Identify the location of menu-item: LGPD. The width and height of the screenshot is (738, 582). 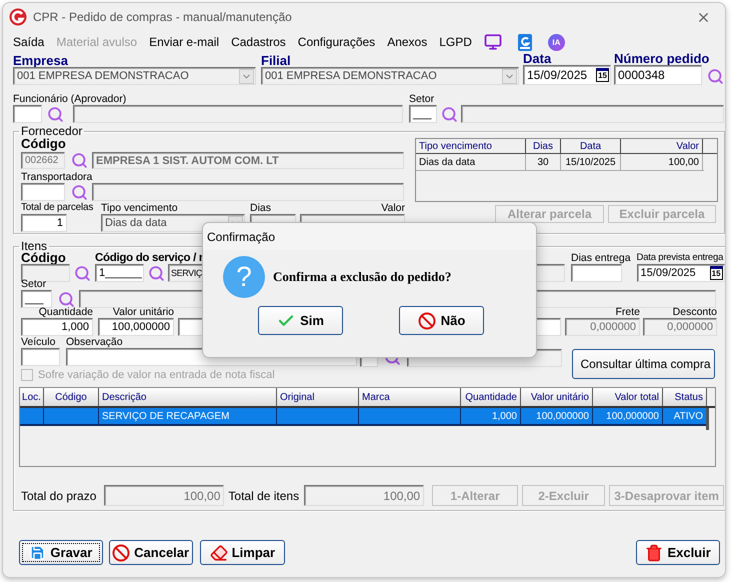
(457, 42).